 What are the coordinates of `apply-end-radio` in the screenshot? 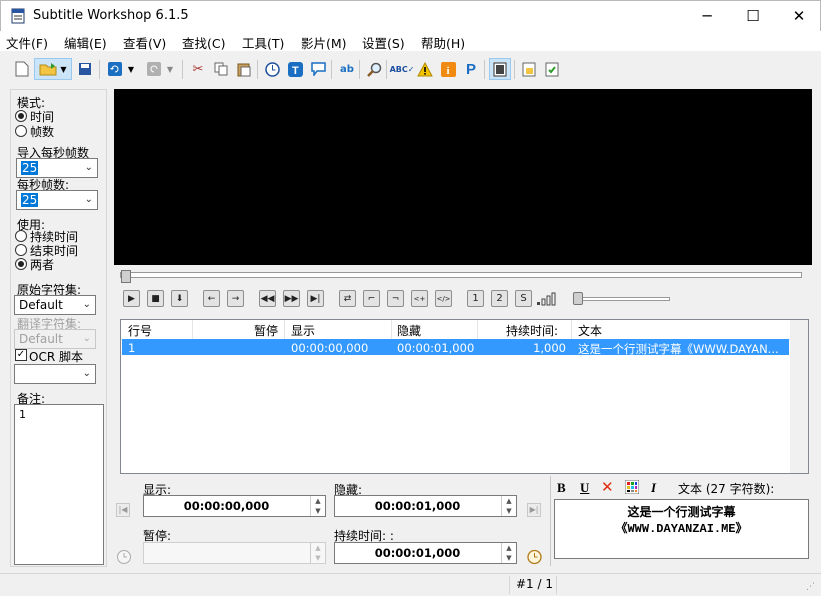 It's located at (21, 250).